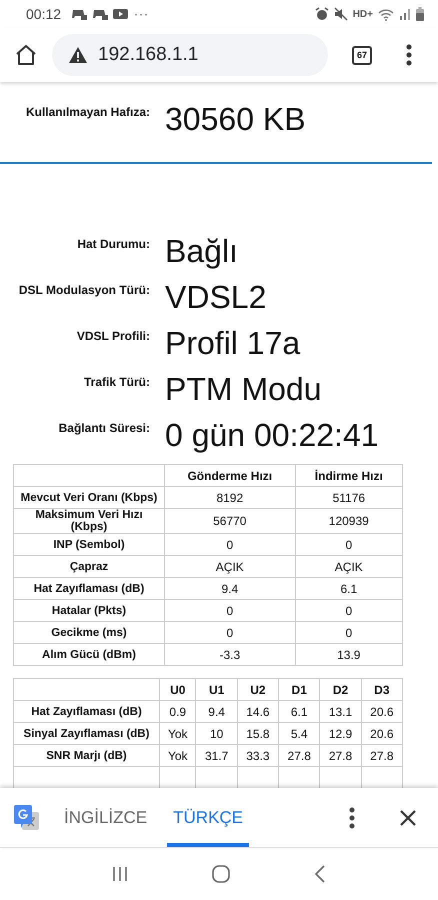 The width and height of the screenshot is (438, 900). Describe the element at coordinates (87, 755) in the screenshot. I see `row-header: SNR Marjı (dB)` at that location.